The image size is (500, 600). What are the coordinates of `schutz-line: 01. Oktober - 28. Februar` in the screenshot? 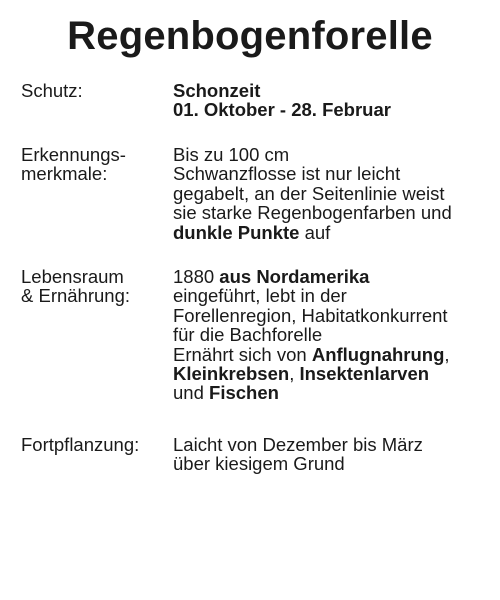 It's located at (333, 109).